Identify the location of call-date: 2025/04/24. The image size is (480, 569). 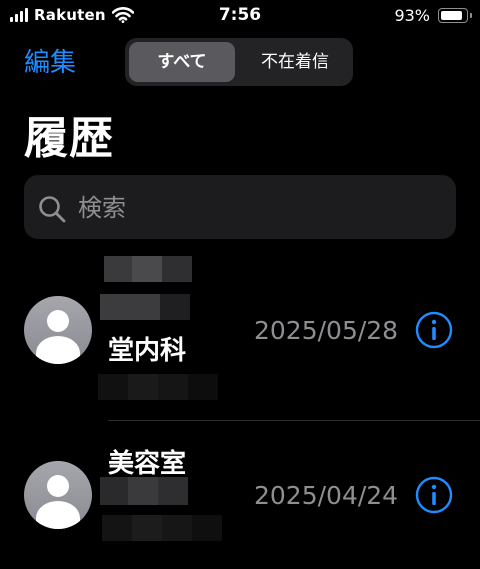
(326, 495).